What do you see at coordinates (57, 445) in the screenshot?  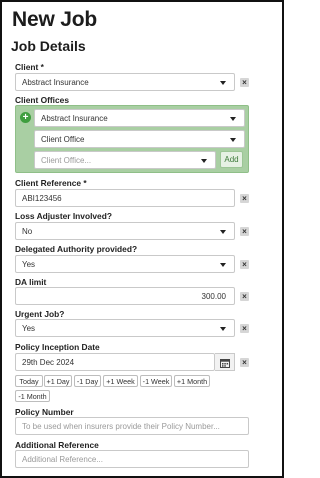 I see `additional-reference-label: Additional Reference` at bounding box center [57, 445].